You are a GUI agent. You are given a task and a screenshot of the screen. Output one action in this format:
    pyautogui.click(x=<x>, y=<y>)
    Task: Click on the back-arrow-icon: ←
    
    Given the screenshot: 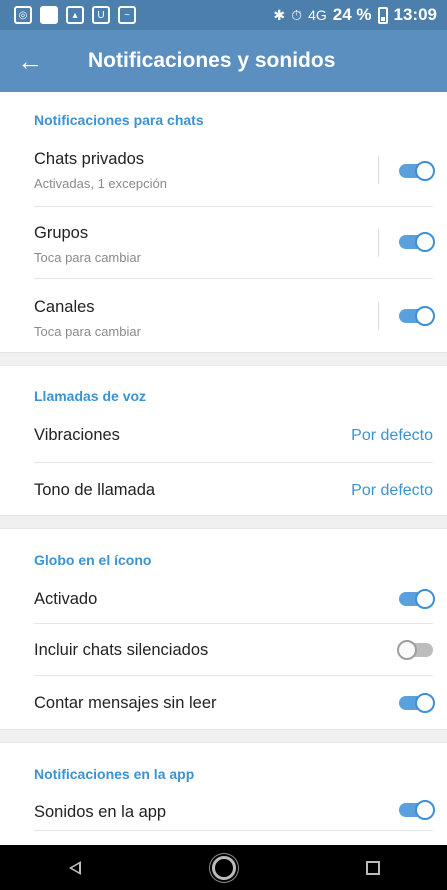 What is the action you would take?
    pyautogui.click(x=30, y=61)
    